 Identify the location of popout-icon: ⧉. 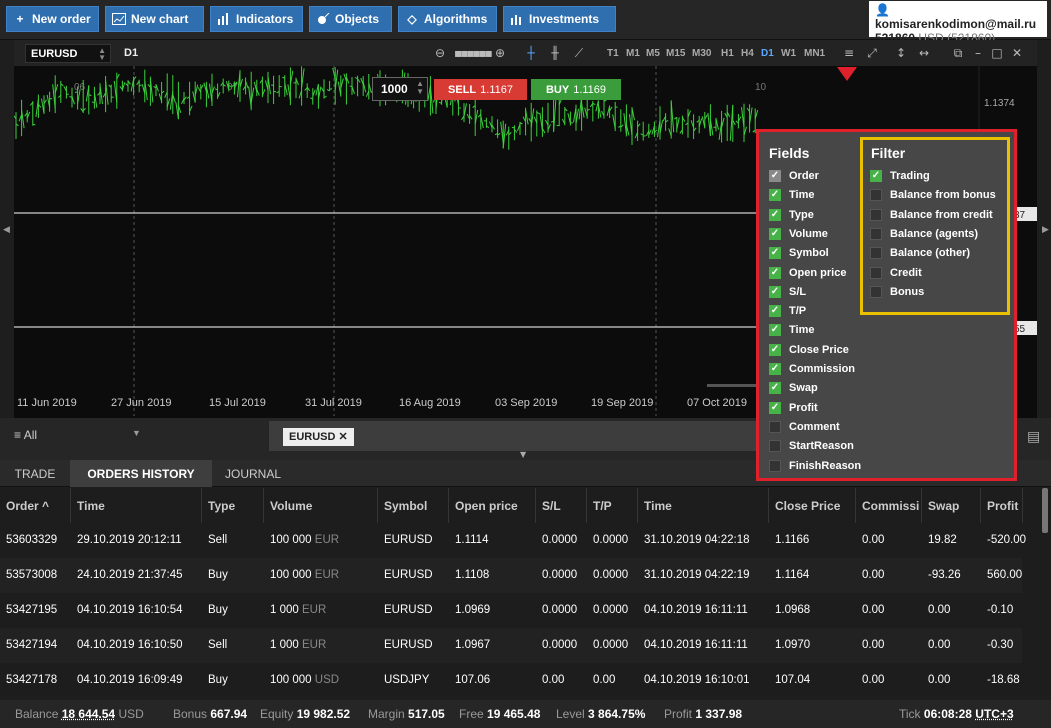
(958, 53).